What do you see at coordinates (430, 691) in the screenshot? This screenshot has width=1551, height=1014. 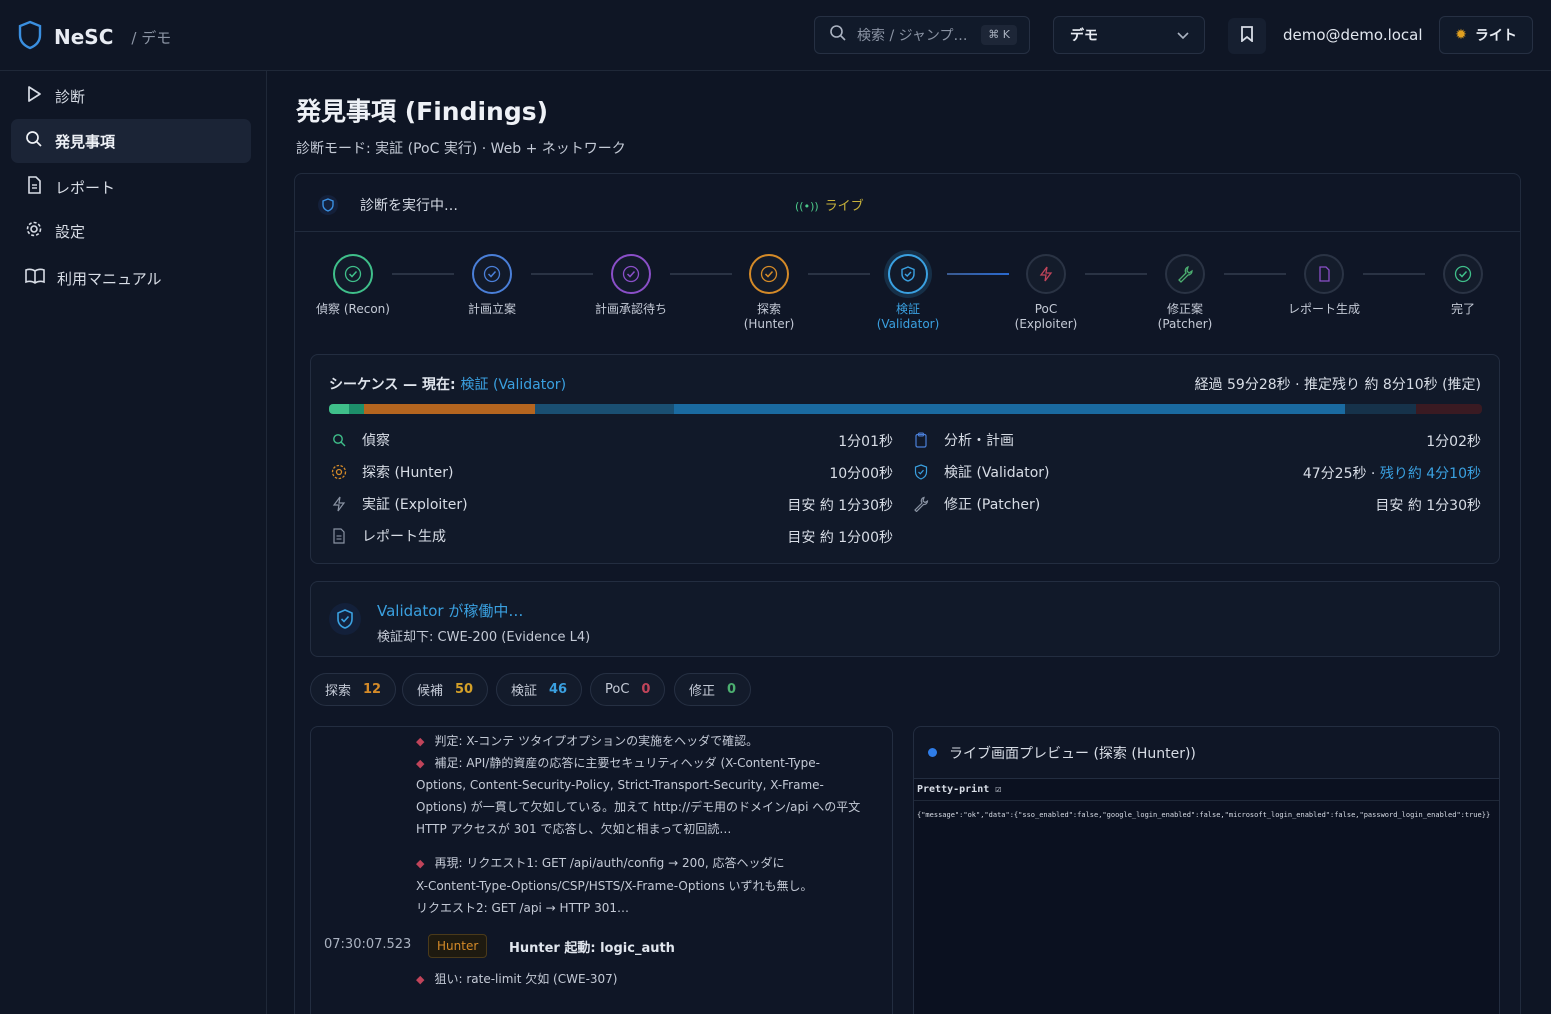 I see `counter-label: 候補` at bounding box center [430, 691].